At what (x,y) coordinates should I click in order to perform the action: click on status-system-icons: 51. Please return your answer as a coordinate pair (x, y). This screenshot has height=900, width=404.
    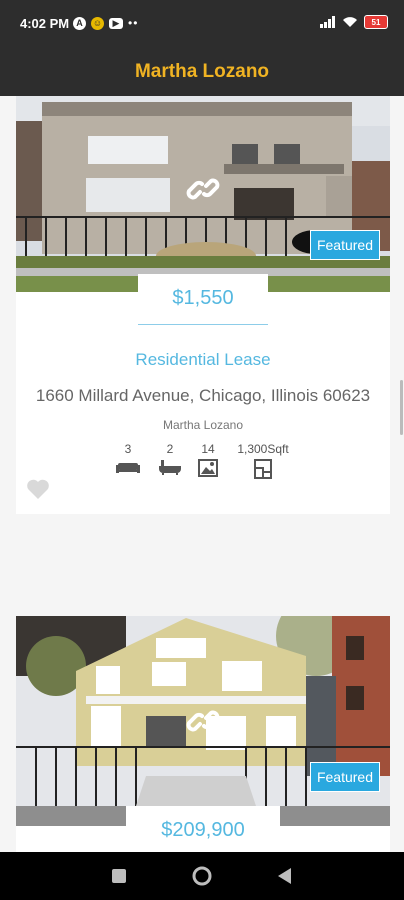
    Looking at the image, I should click on (354, 22).